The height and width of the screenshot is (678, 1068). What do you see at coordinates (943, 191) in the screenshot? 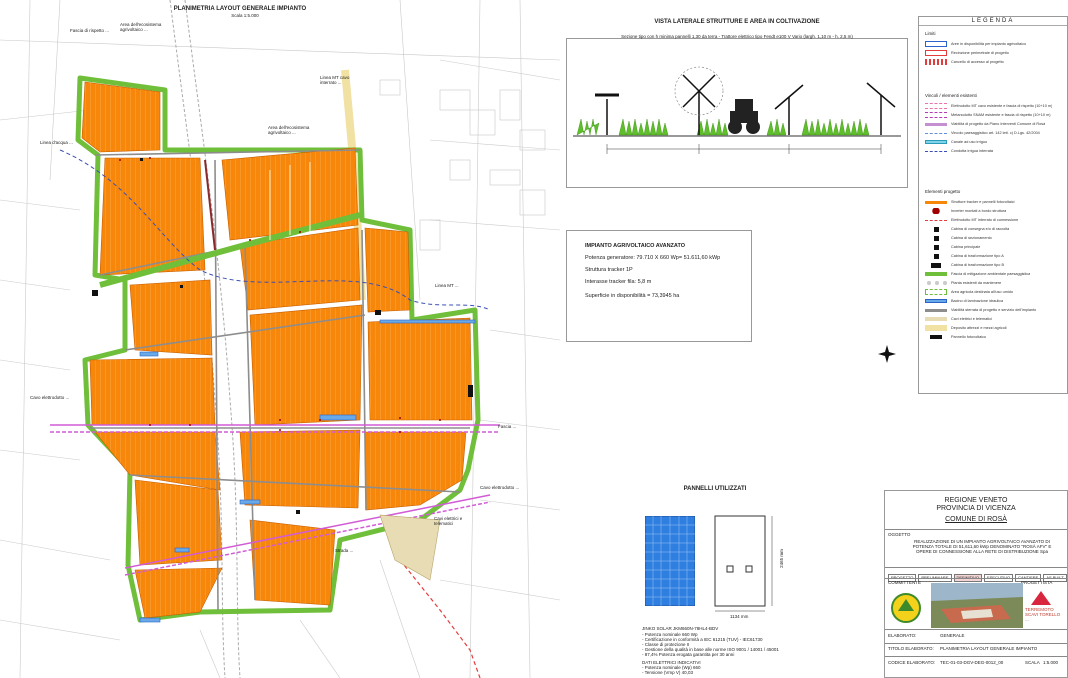
I see `legend-section: Elementi progetto` at bounding box center [943, 191].